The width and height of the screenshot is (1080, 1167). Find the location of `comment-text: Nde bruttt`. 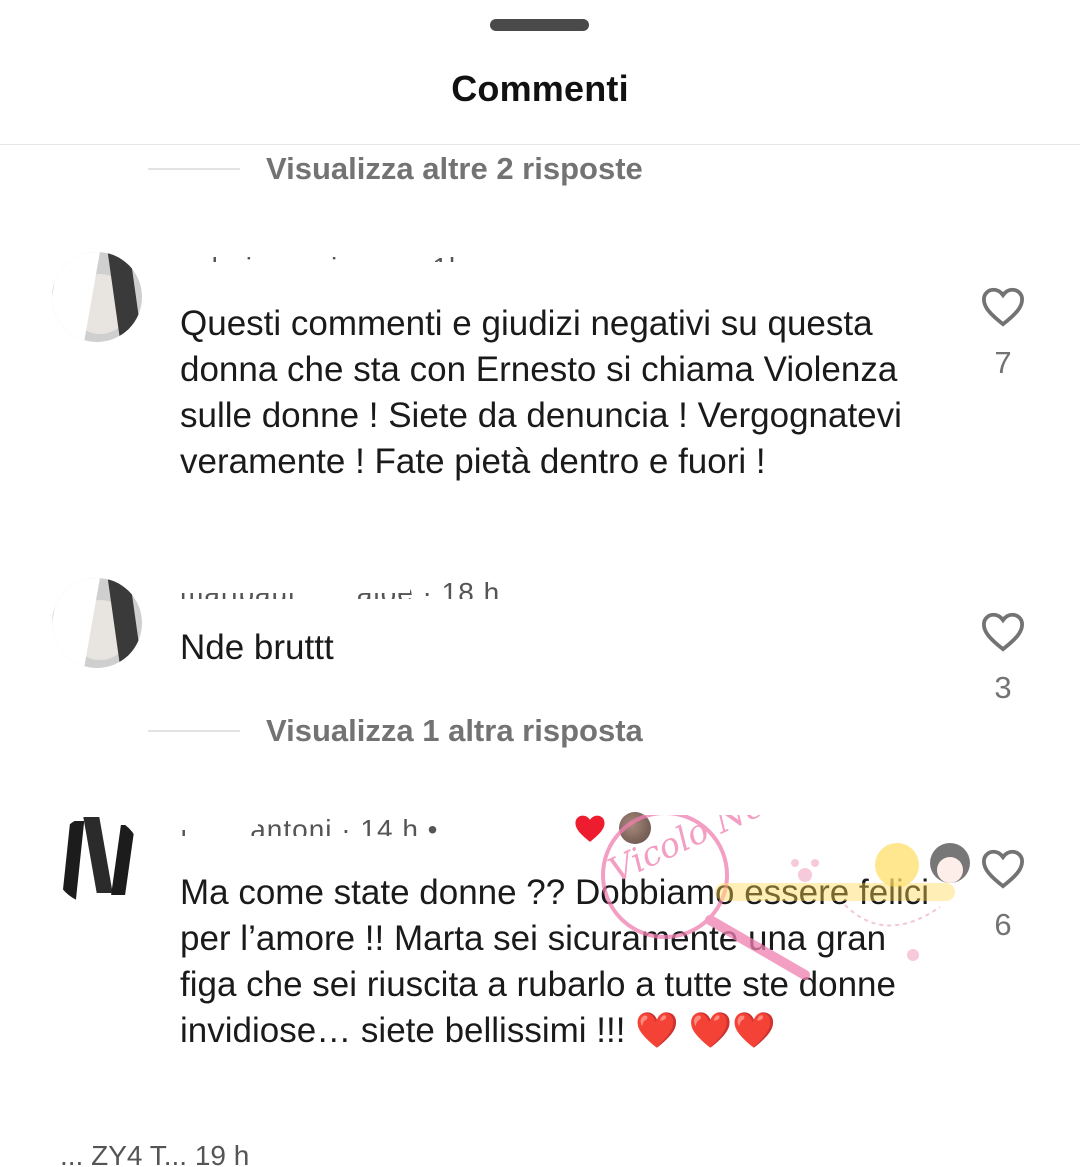

comment-text: Nde bruttt is located at coordinates (257, 647).